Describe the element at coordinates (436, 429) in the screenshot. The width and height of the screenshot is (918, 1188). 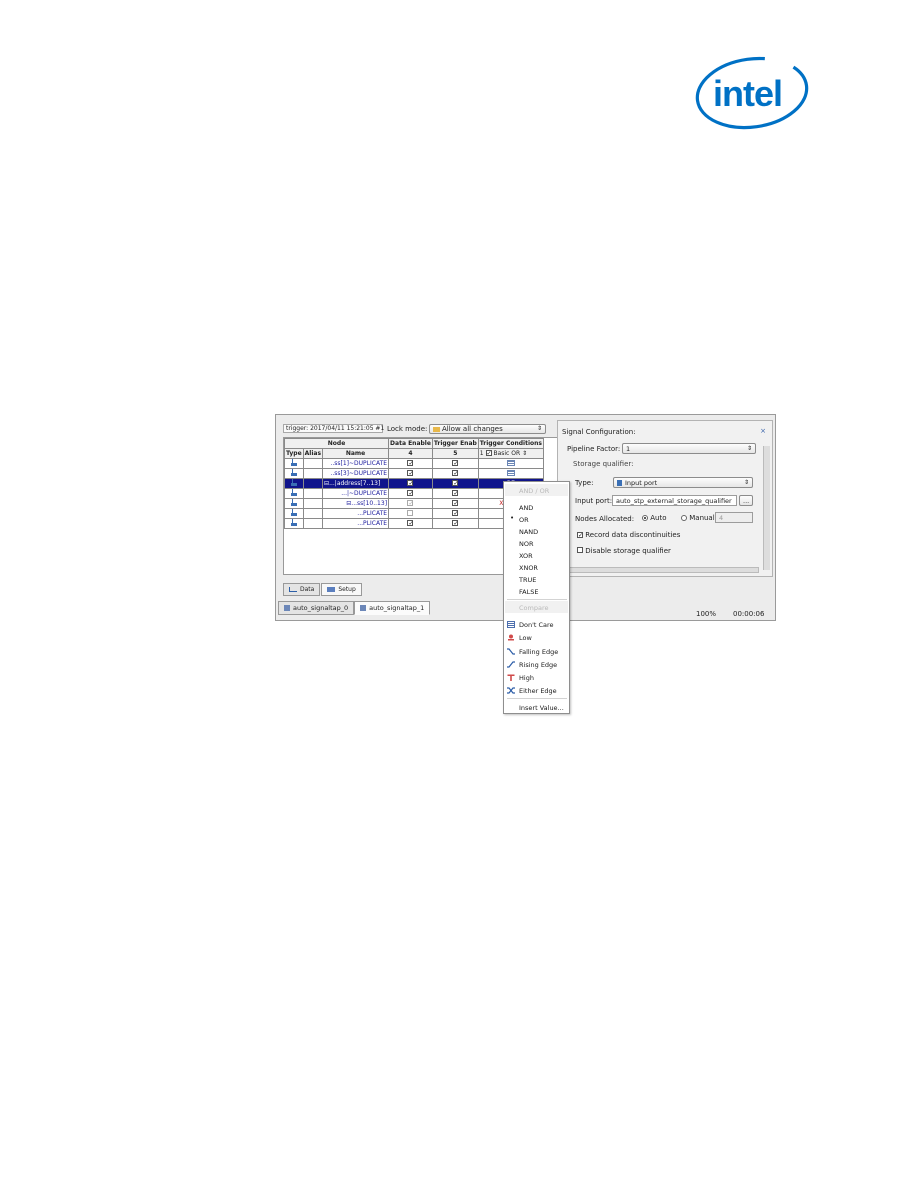
I see `folder-icon` at that location.